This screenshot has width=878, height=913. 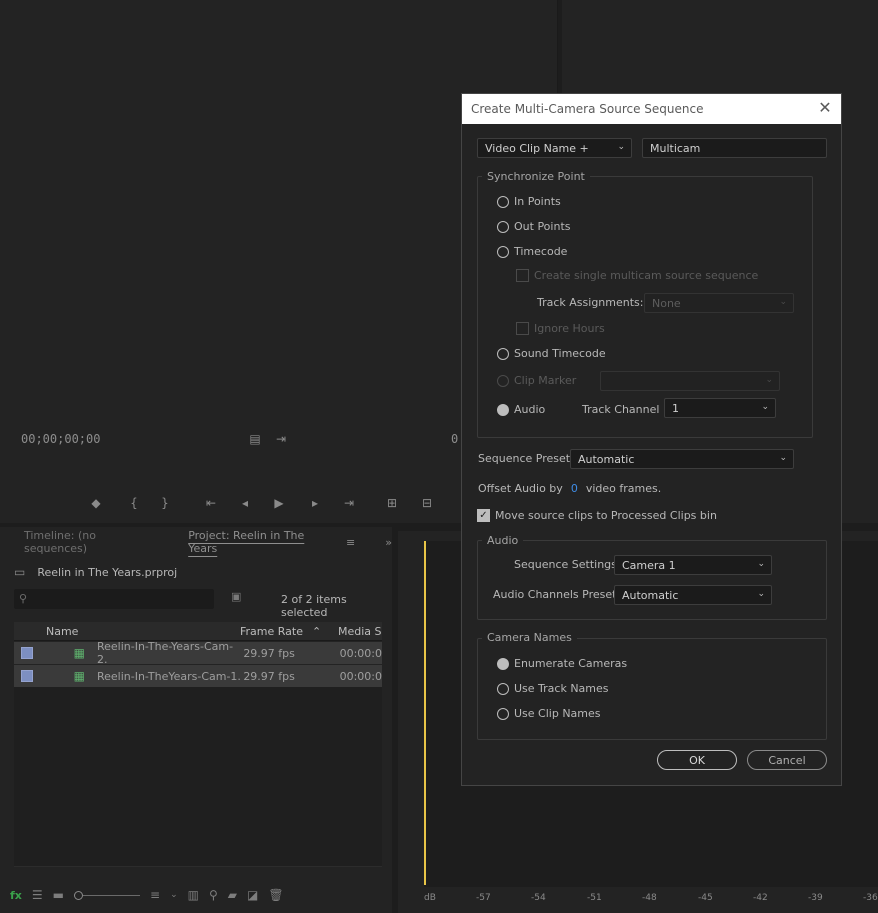 I want to click on sort-ascending-icon: ⌃, so click(x=325, y=631).